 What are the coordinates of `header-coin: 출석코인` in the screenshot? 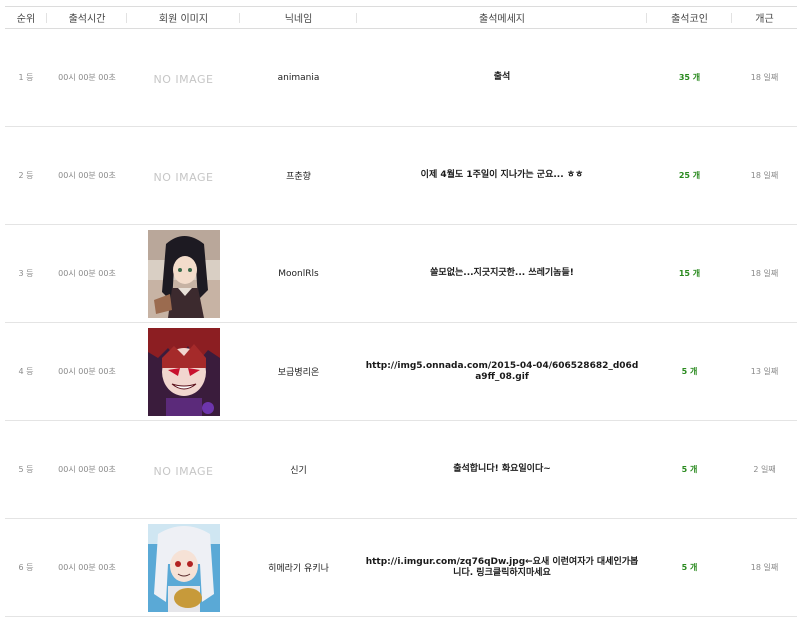 It's located at (689, 18).